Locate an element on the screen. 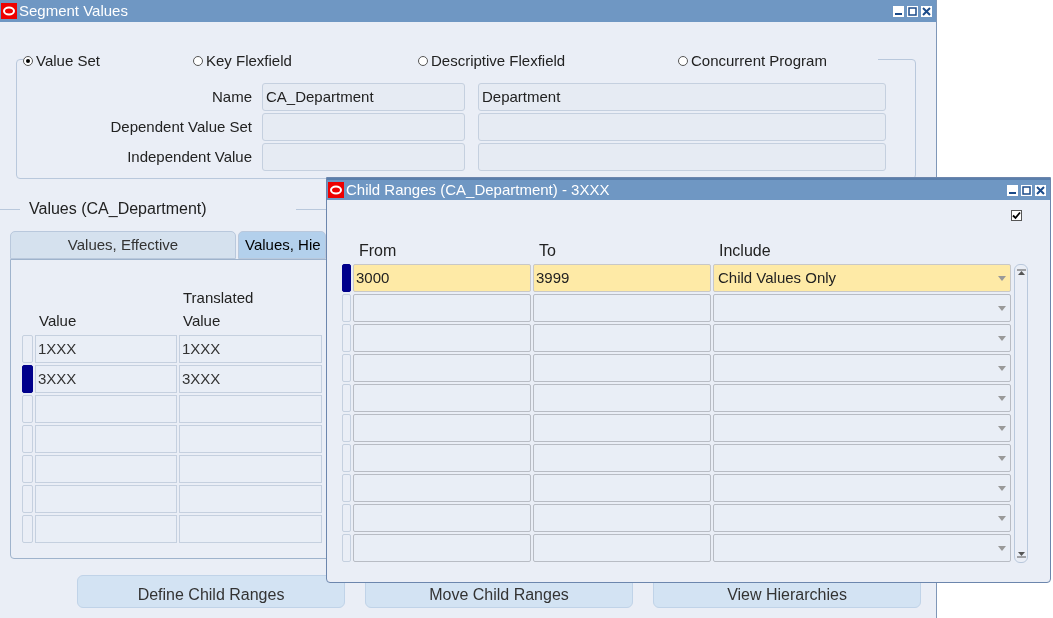 This screenshot has height=618, width=1053. column-header: Translated Value is located at coordinates (218, 309).